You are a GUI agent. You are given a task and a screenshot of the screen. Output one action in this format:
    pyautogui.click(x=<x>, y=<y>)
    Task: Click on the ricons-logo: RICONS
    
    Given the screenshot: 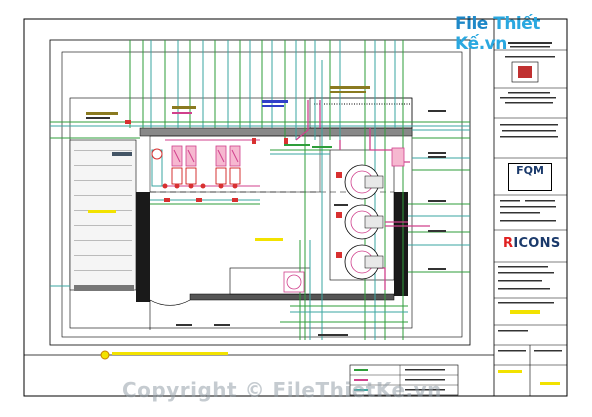 What is the action you would take?
    pyautogui.click(x=531, y=243)
    